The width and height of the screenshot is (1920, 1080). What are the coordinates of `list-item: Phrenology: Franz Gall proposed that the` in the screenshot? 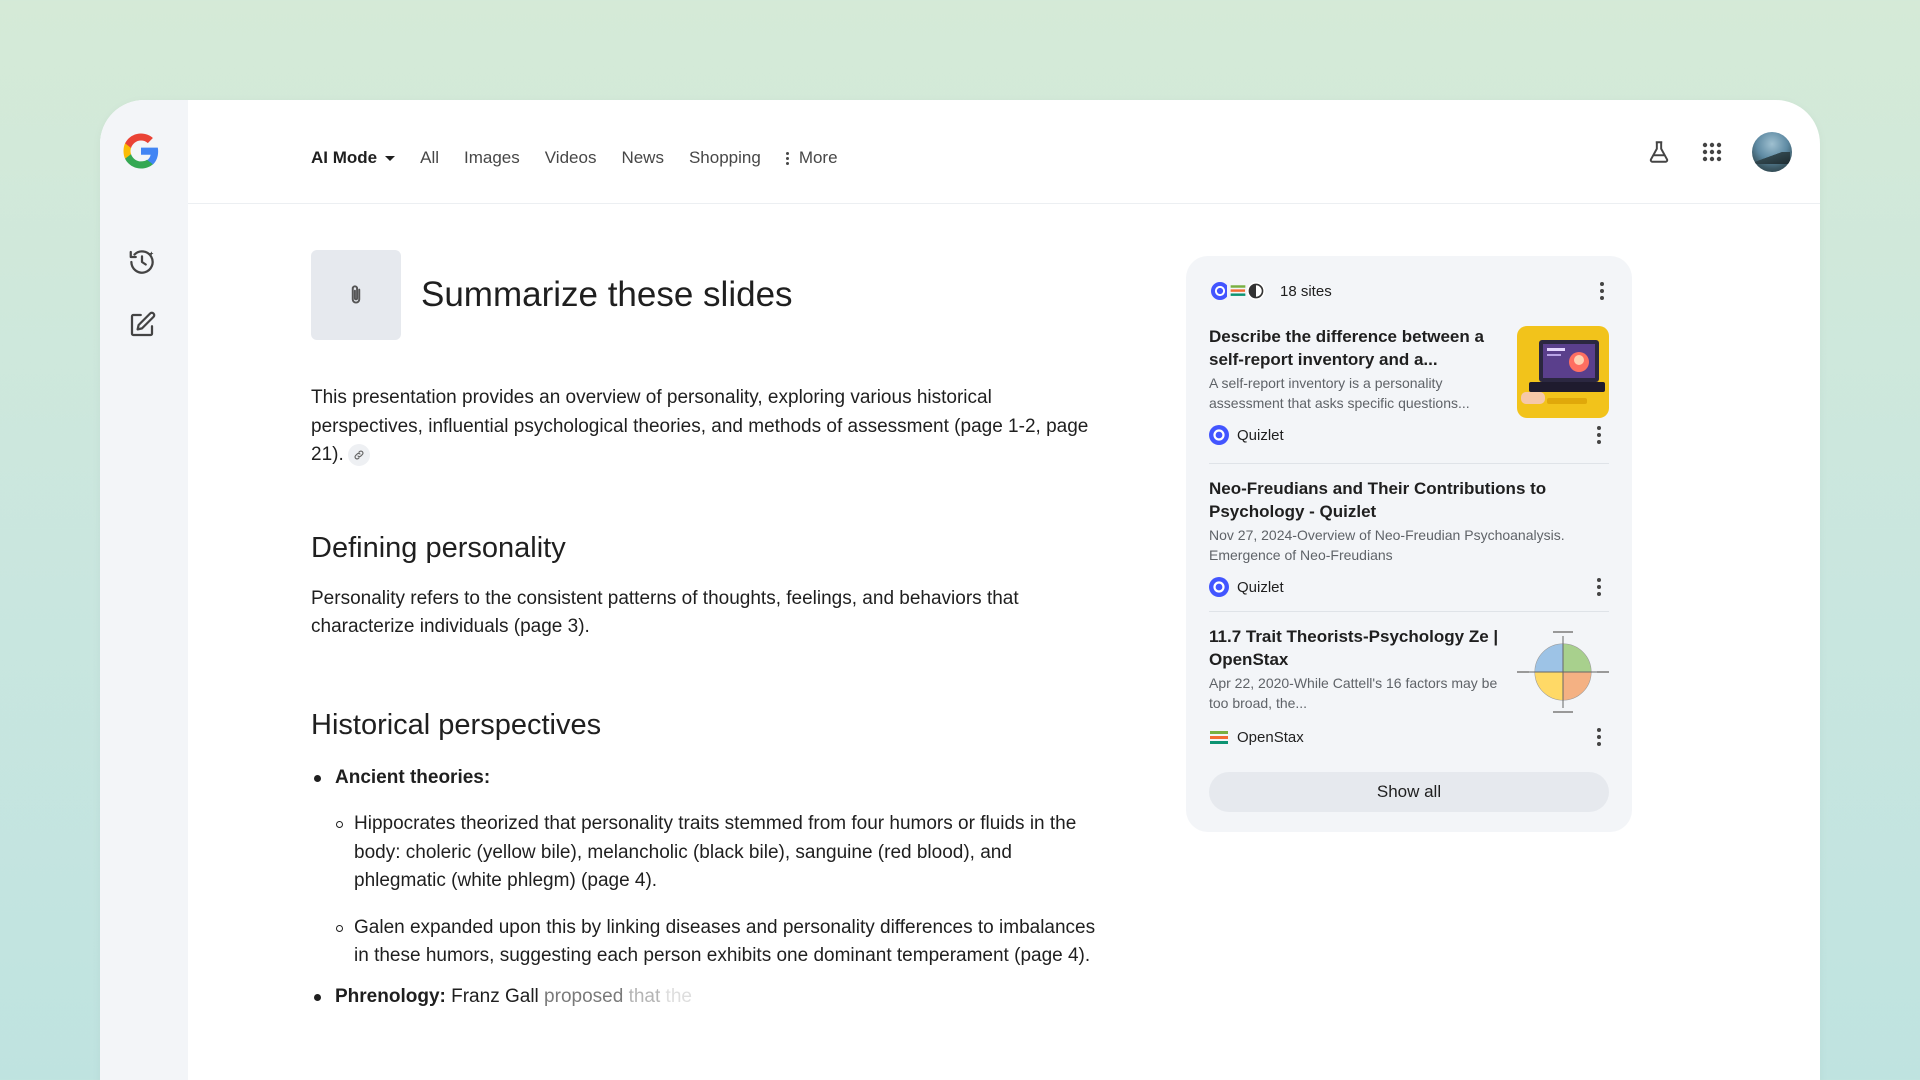 It's located at (706, 997).